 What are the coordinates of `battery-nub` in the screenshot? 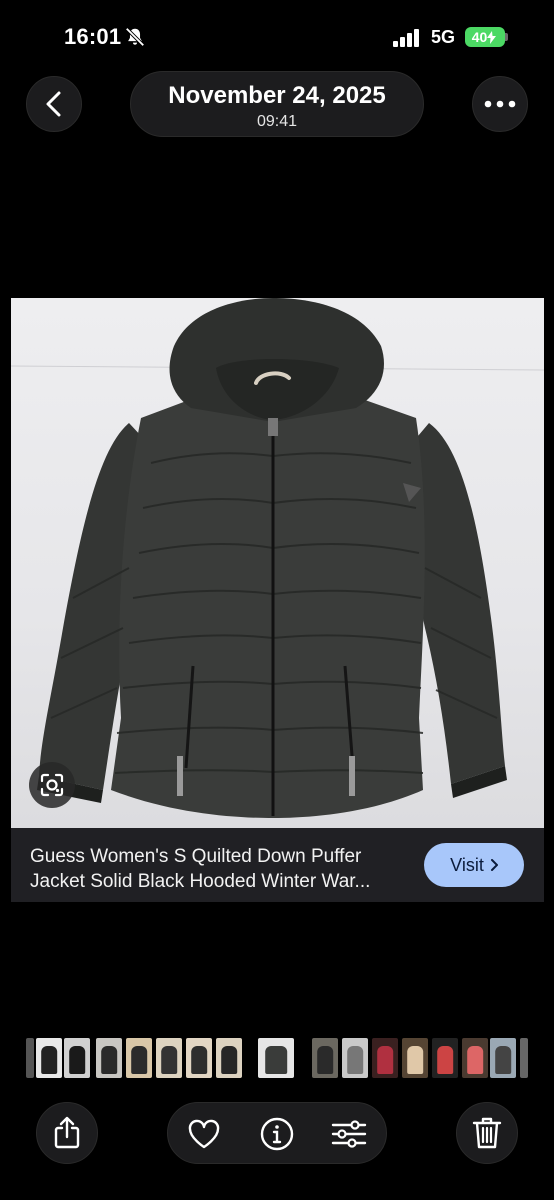 It's located at (506, 37).